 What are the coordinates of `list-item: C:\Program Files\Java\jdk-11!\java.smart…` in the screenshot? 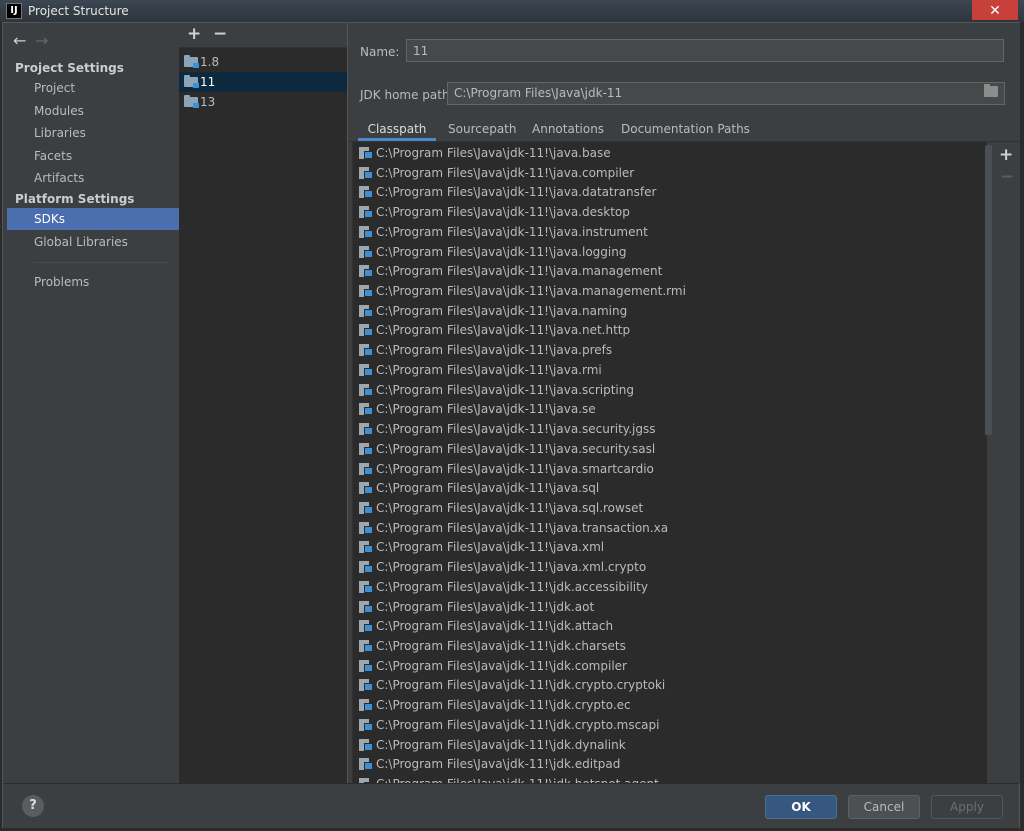 It's located at (663, 469).